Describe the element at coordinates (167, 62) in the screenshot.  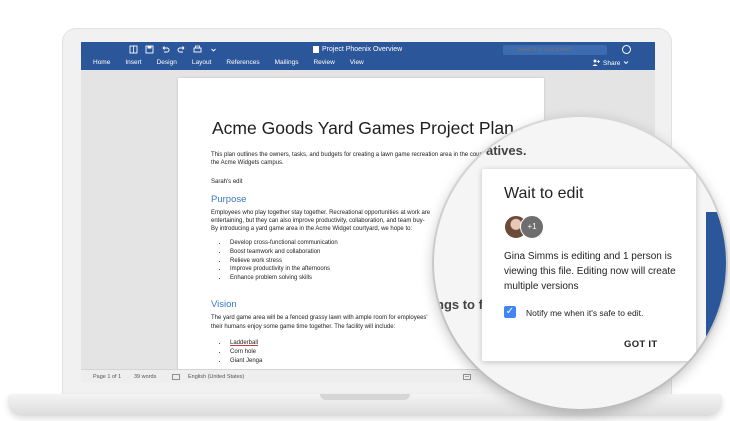
I see `tab-design: Design` at that location.